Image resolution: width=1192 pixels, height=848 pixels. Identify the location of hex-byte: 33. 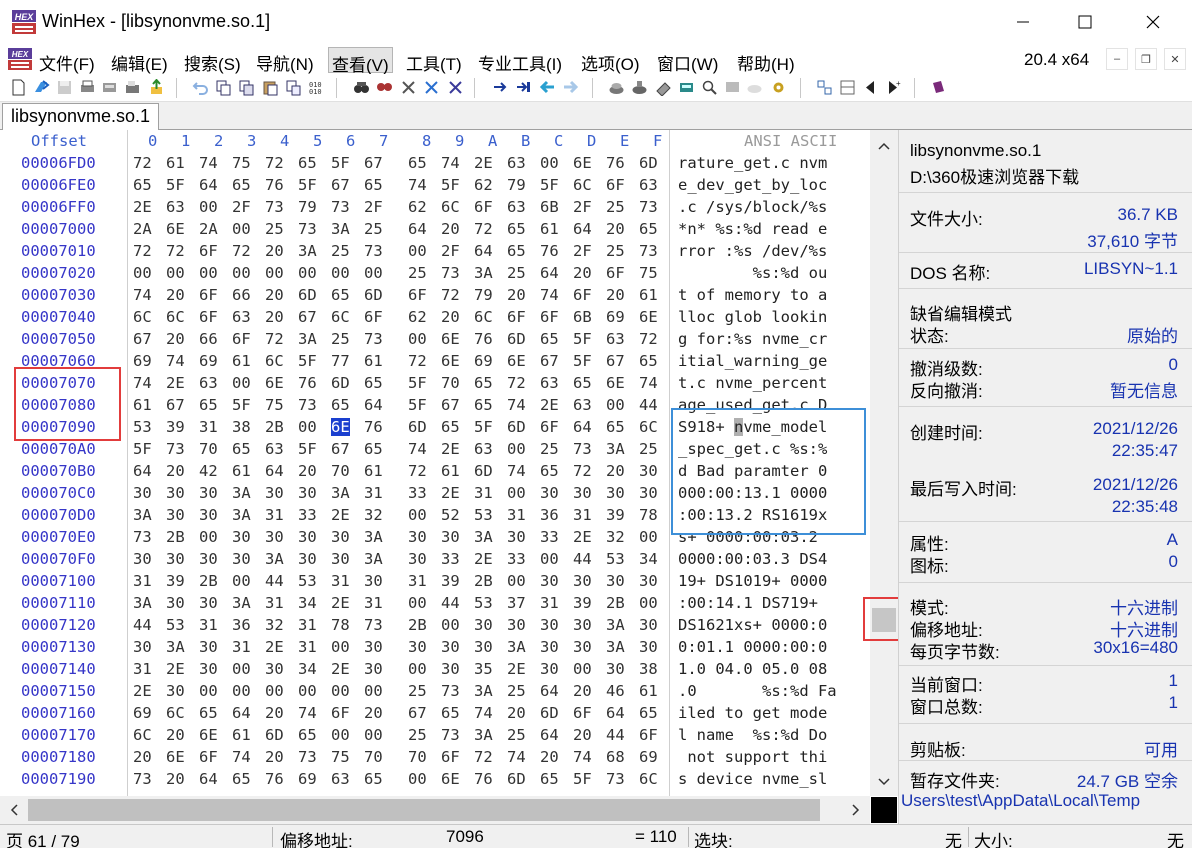
(549, 537).